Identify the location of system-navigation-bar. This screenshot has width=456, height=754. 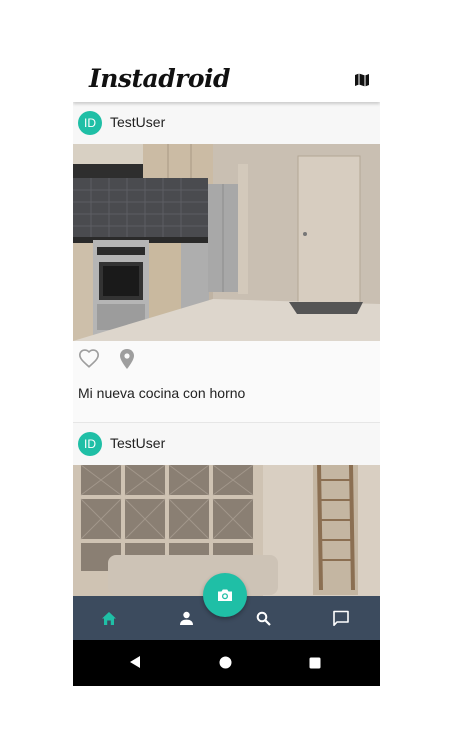
(226, 663).